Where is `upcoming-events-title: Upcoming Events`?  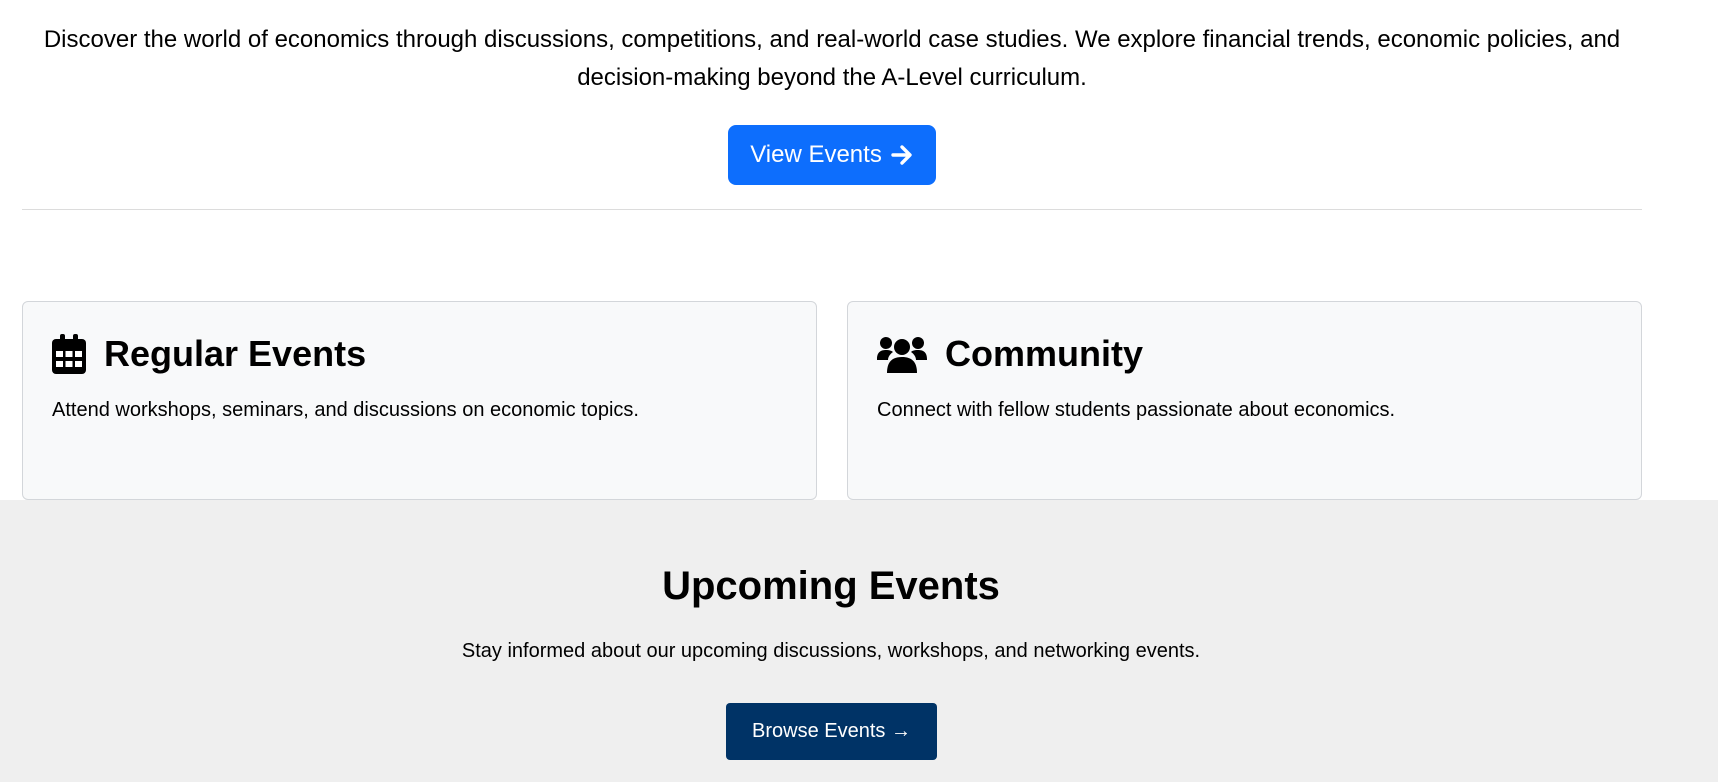
upcoming-events-title: Upcoming Events is located at coordinates (831, 586).